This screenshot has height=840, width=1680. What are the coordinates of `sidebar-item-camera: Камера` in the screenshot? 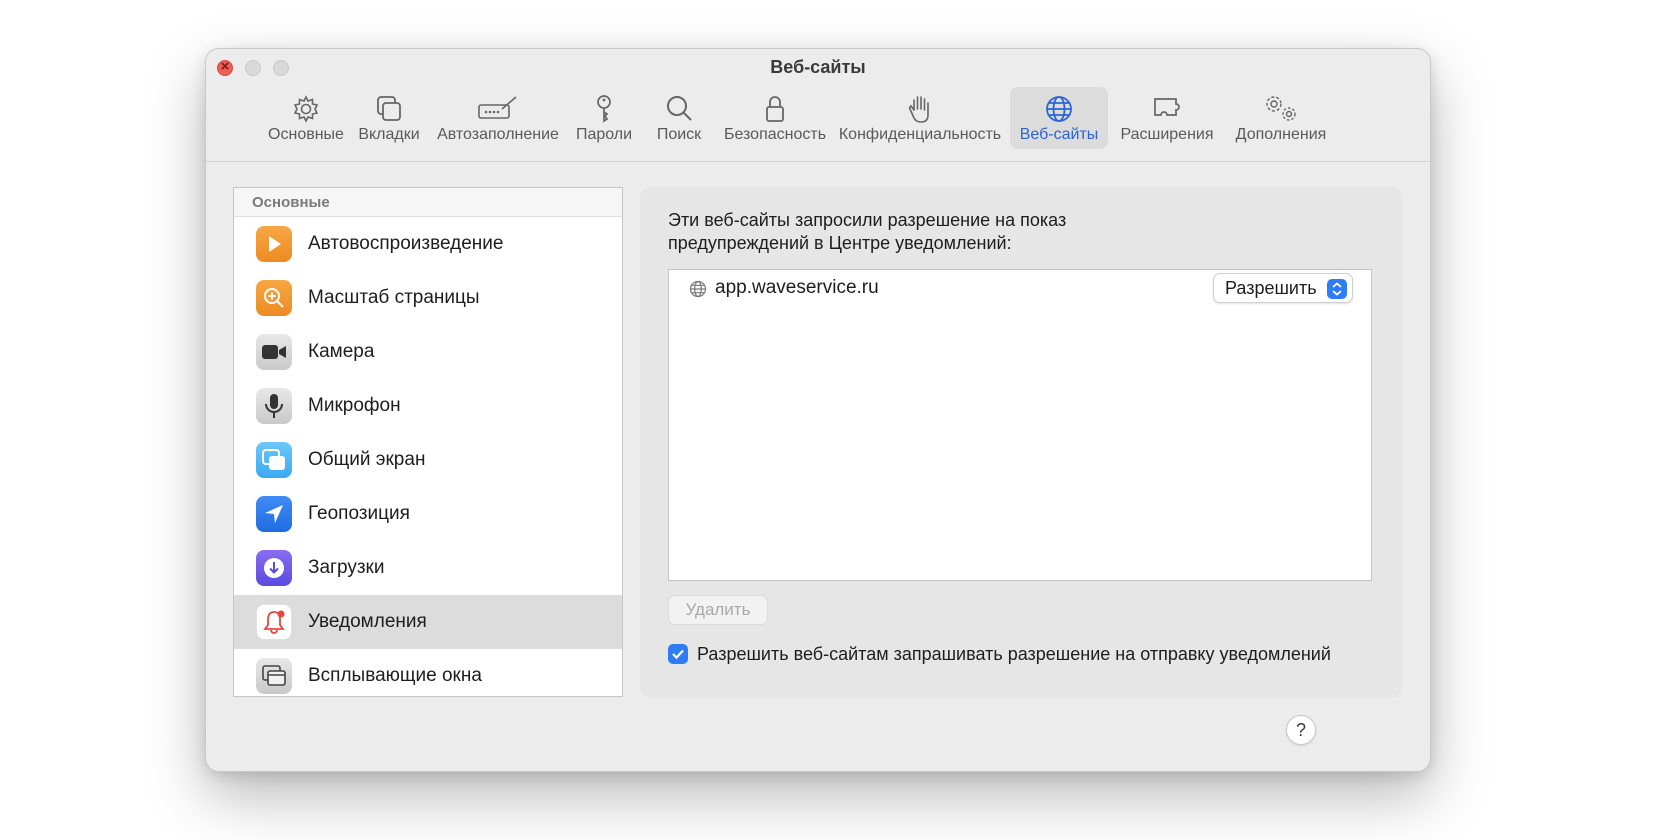 It's located at (428, 352).